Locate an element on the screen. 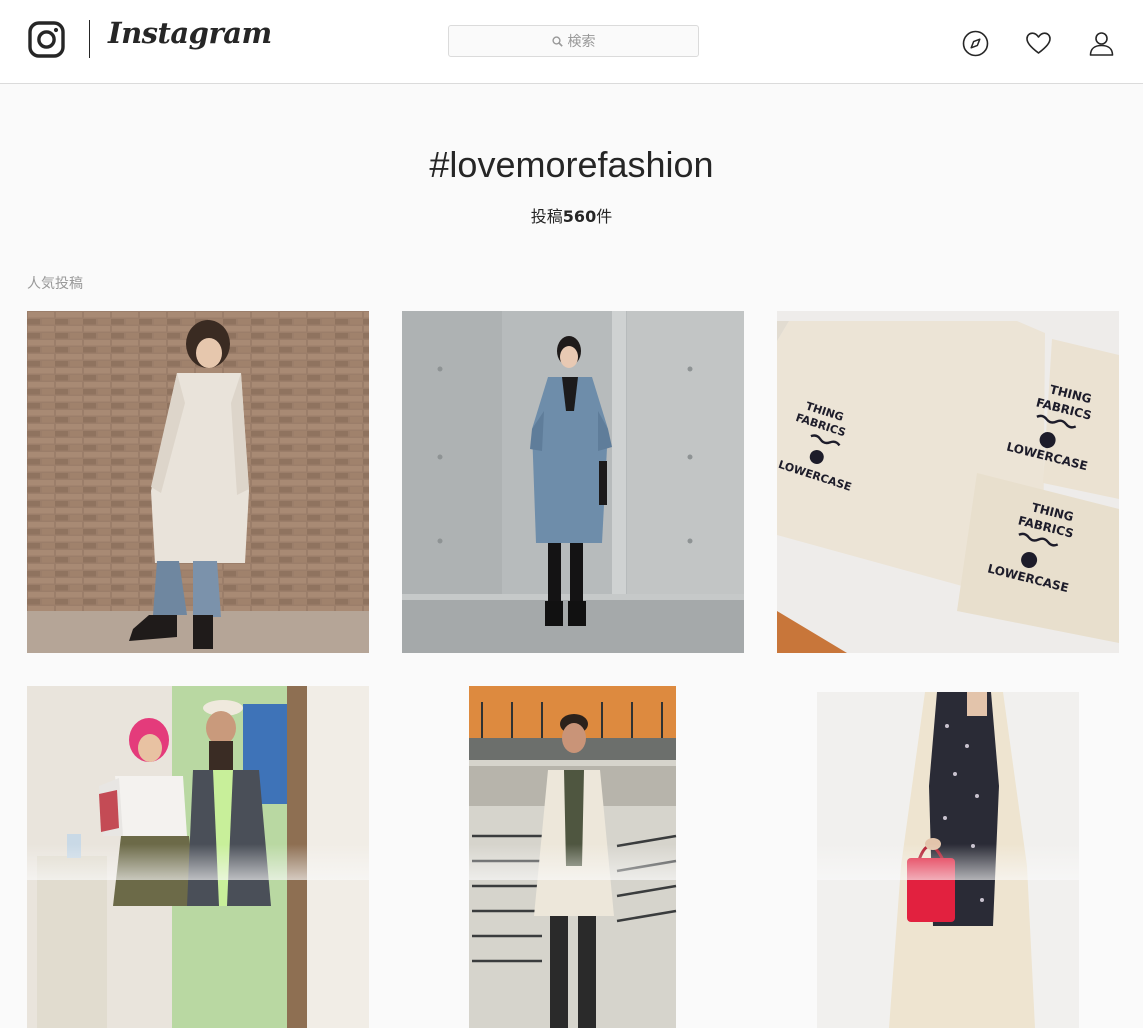  top-navigation-bar: Instagram 検索 is located at coordinates (571, 42).